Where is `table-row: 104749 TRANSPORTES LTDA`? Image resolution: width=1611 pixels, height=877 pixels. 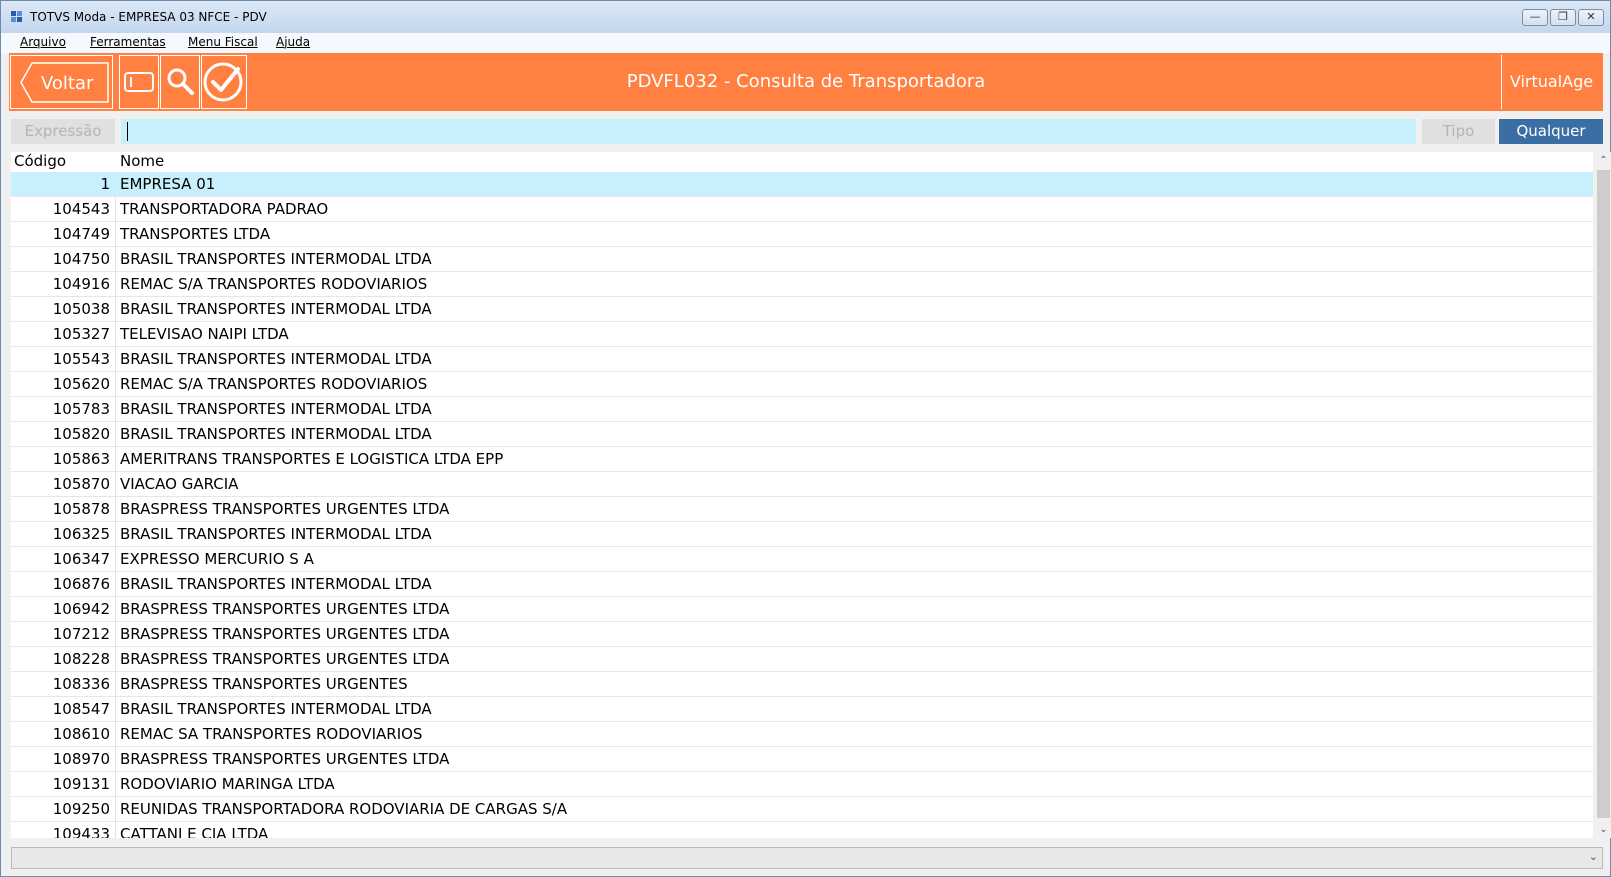 table-row: 104749 TRANSPORTES LTDA is located at coordinates (802, 234).